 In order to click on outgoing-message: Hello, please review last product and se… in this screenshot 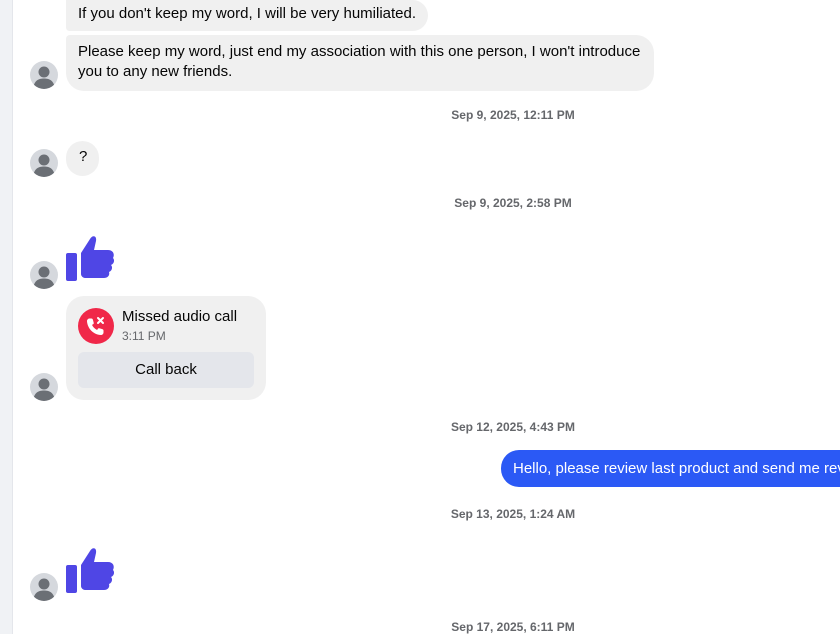, I will do `click(670, 468)`.